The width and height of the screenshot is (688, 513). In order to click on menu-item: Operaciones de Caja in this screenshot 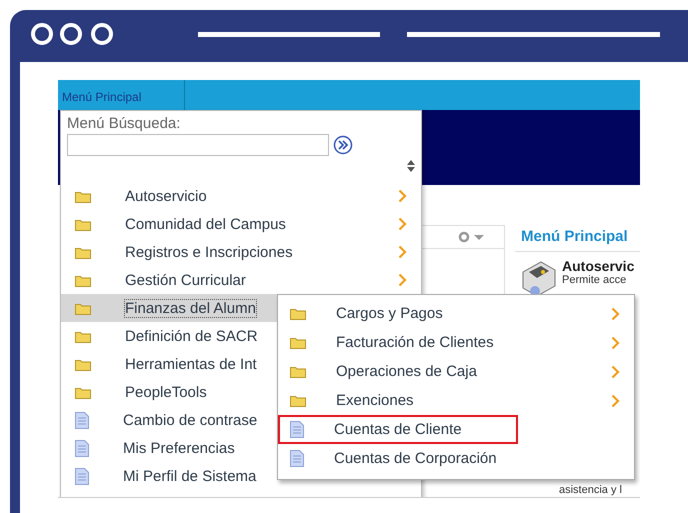, I will do `click(456, 371)`.